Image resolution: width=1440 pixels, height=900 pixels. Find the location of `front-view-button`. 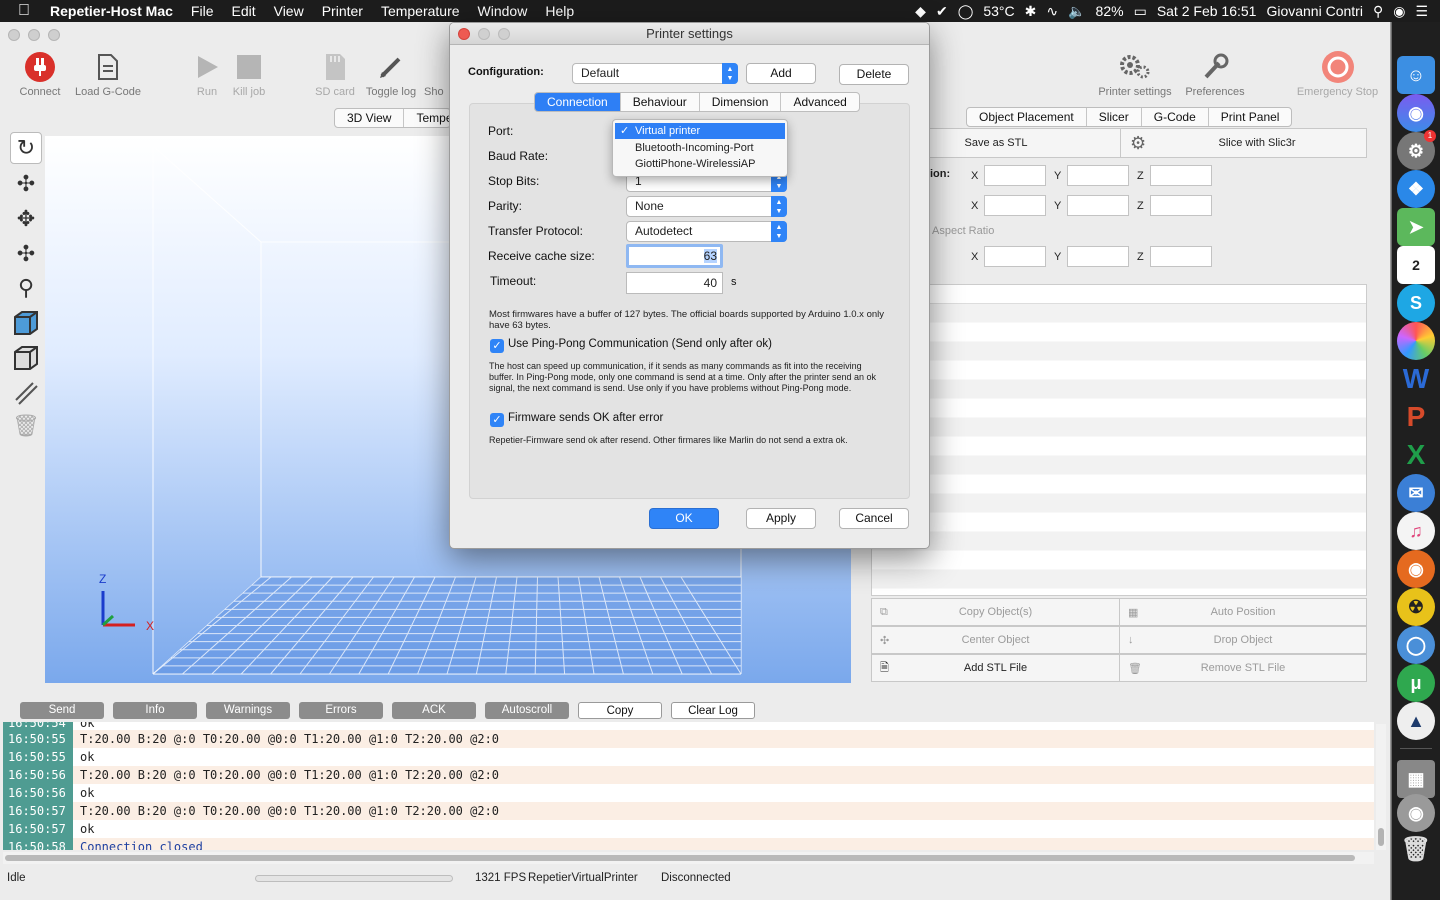

front-view-button is located at coordinates (26, 323).